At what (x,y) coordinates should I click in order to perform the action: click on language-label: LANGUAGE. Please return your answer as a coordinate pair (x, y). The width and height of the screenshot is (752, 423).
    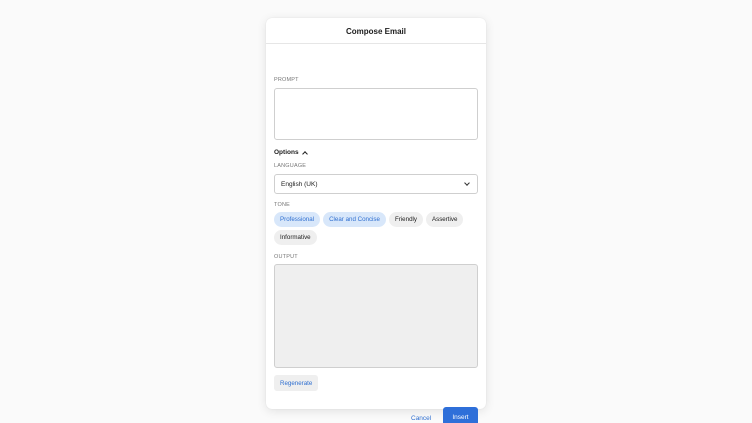
    Looking at the image, I should click on (290, 166).